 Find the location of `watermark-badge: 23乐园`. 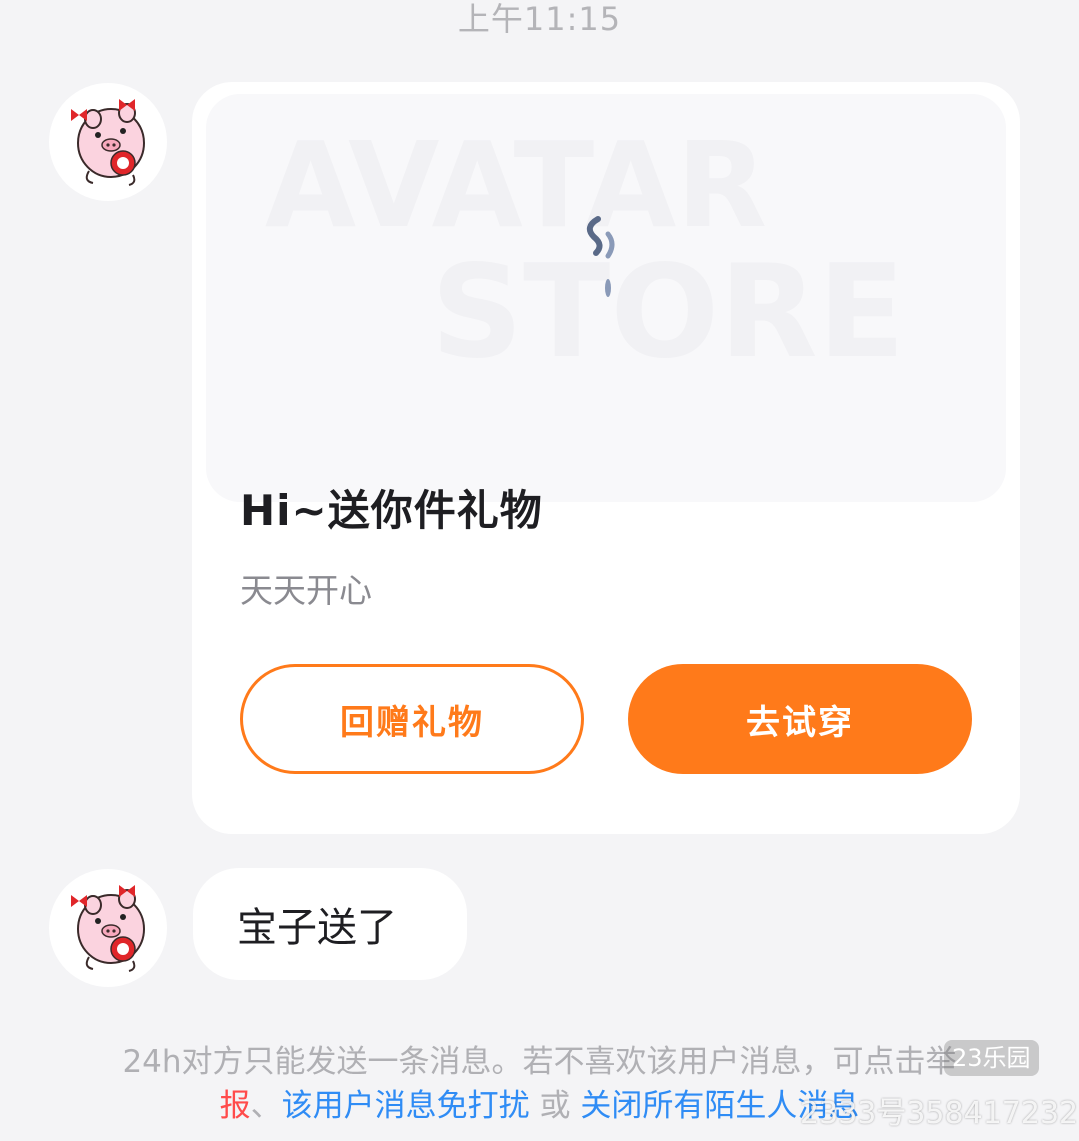

watermark-badge: 23乐园 is located at coordinates (991, 1058).